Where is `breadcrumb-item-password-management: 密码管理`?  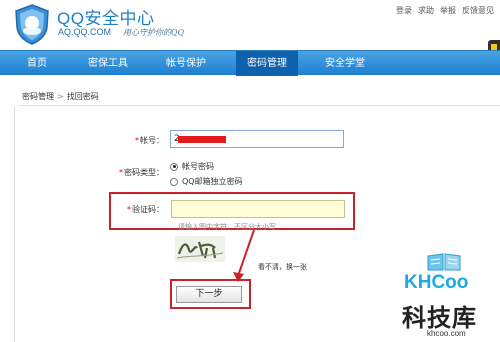 breadcrumb-item-password-management: 密码管理 is located at coordinates (38, 96).